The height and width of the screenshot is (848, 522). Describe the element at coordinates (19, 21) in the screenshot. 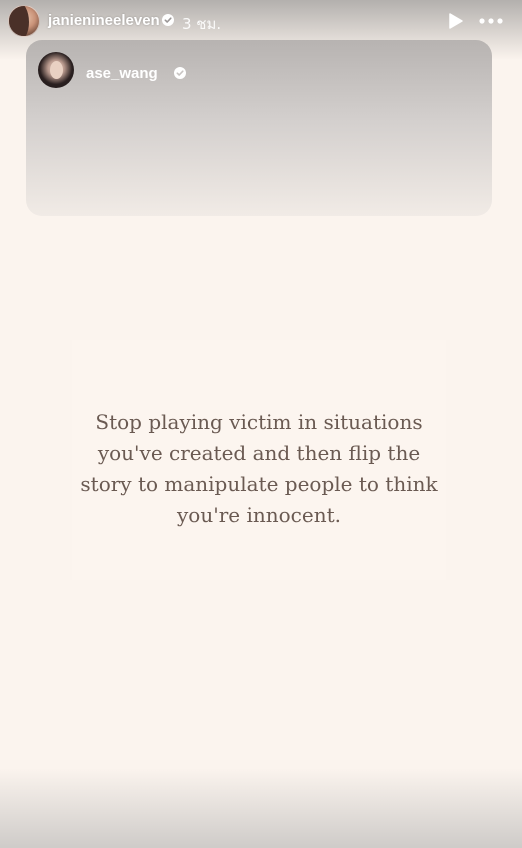

I see `avatar-hair` at that location.